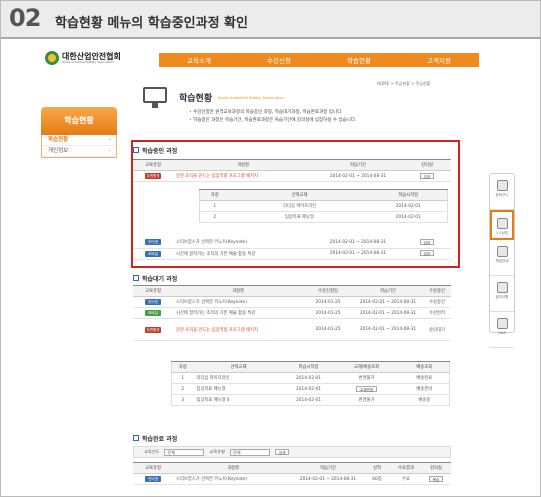 This screenshot has height=497, width=541. I want to click on section-title-completed: 학습완료 과정, so click(155, 438).